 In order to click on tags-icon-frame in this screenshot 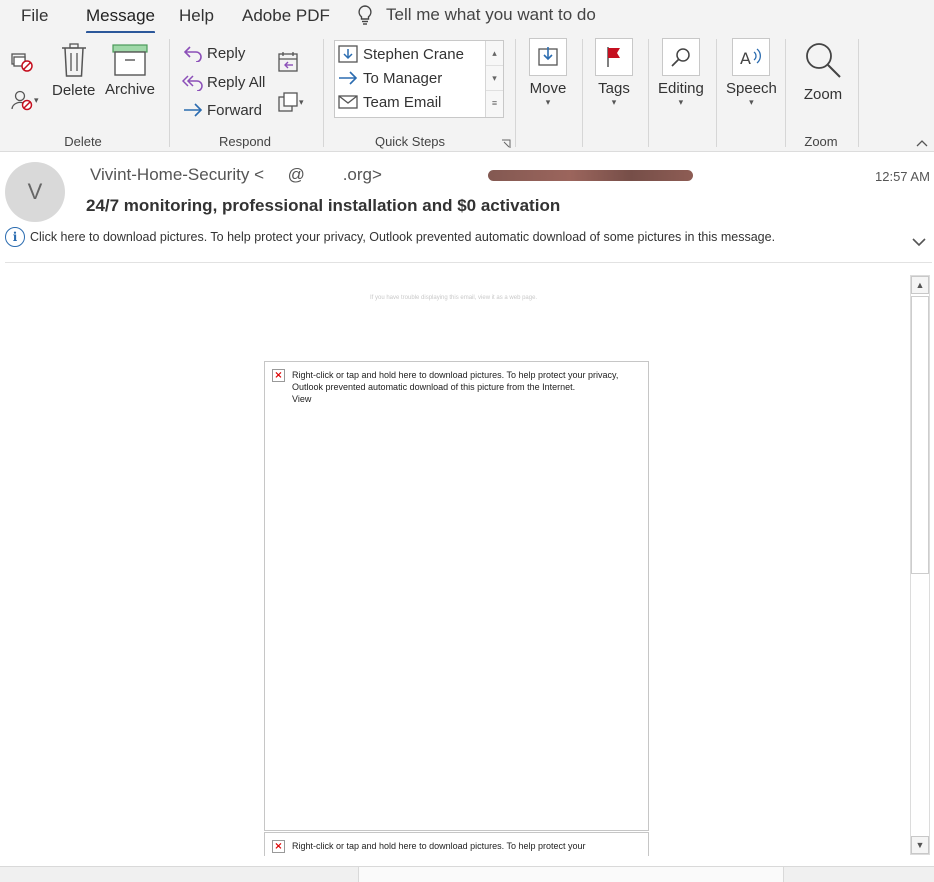, I will do `click(614, 57)`.